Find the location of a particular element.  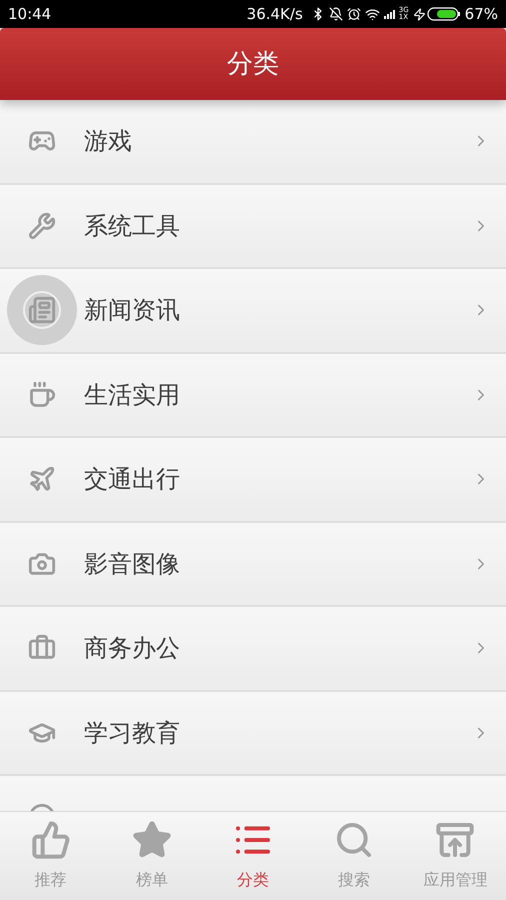

category-row: 学习教育 is located at coordinates (253, 734).